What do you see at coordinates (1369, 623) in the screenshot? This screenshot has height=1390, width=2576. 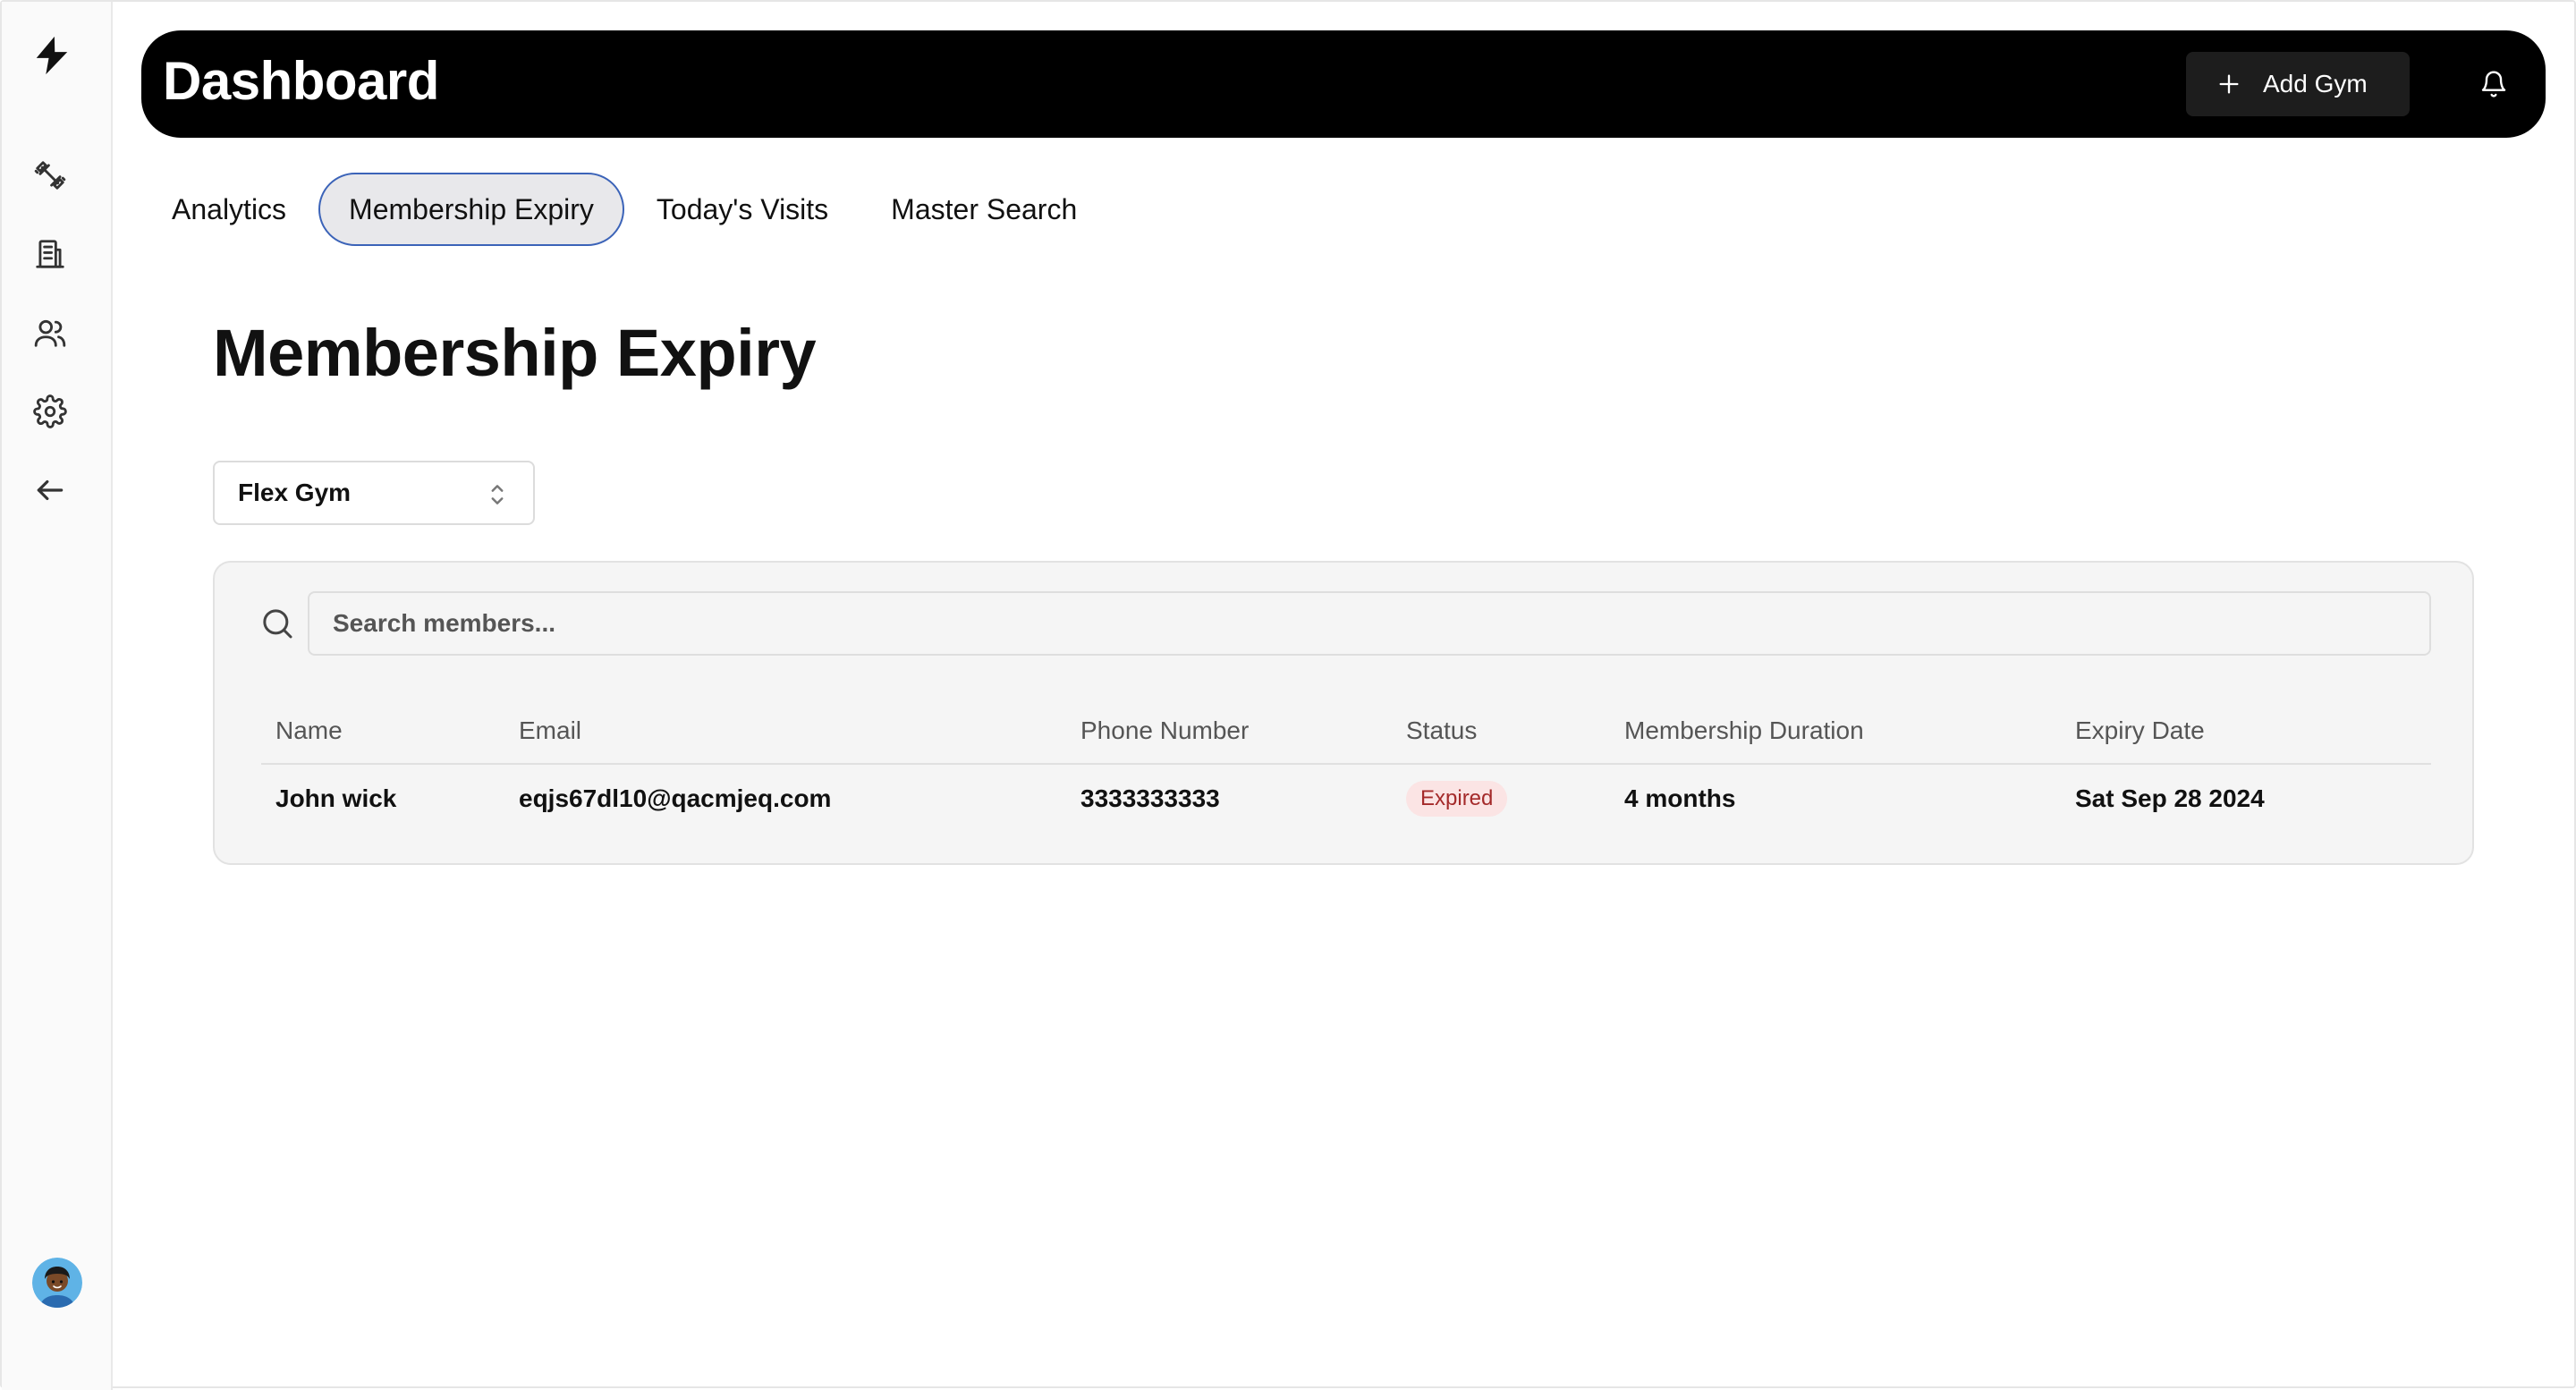 I see `search-members-input` at bounding box center [1369, 623].